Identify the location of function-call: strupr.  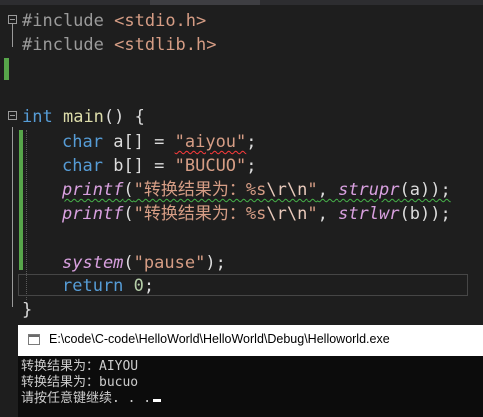
(369, 190).